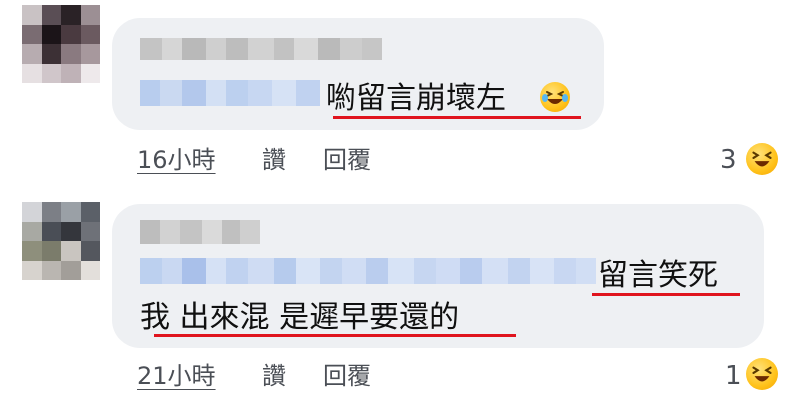 This screenshot has height=403, width=800. Describe the element at coordinates (176, 160) in the screenshot. I see `comment-timestamp: 16小時` at that location.